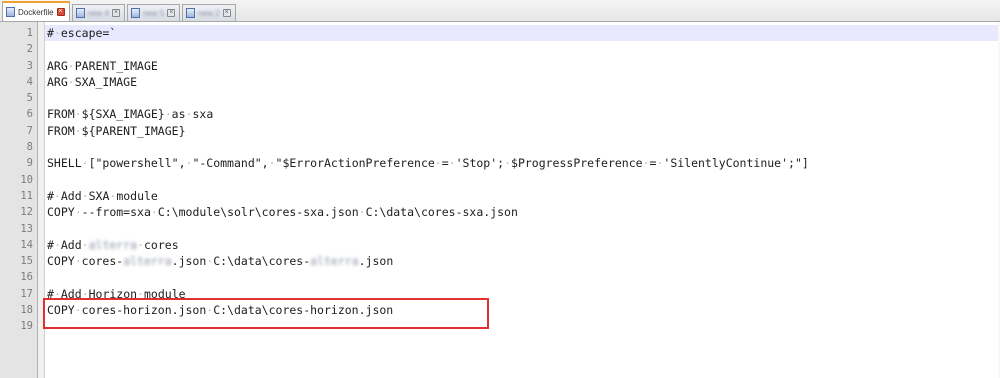  What do you see at coordinates (522, 82) in the screenshot?
I see `code-line-4: ARG·SXA_IMAGE` at bounding box center [522, 82].